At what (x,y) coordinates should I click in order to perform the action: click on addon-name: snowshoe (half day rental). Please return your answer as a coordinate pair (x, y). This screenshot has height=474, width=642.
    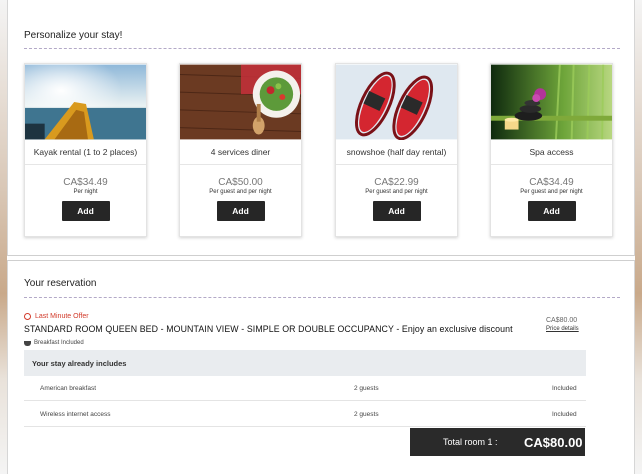
    Looking at the image, I should click on (396, 152).